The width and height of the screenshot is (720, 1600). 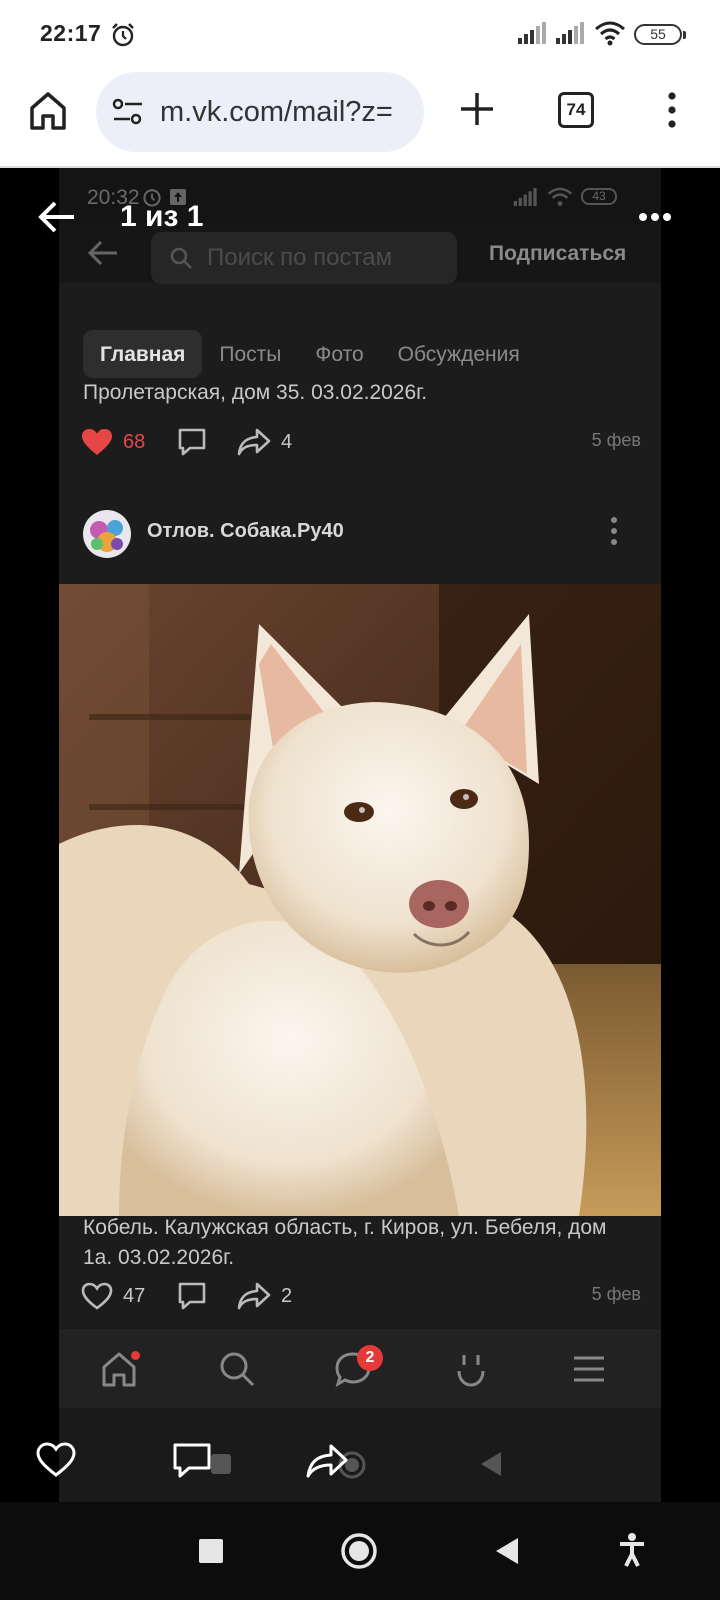 I want to click on accessibility-icon, so click(x=632, y=1550).